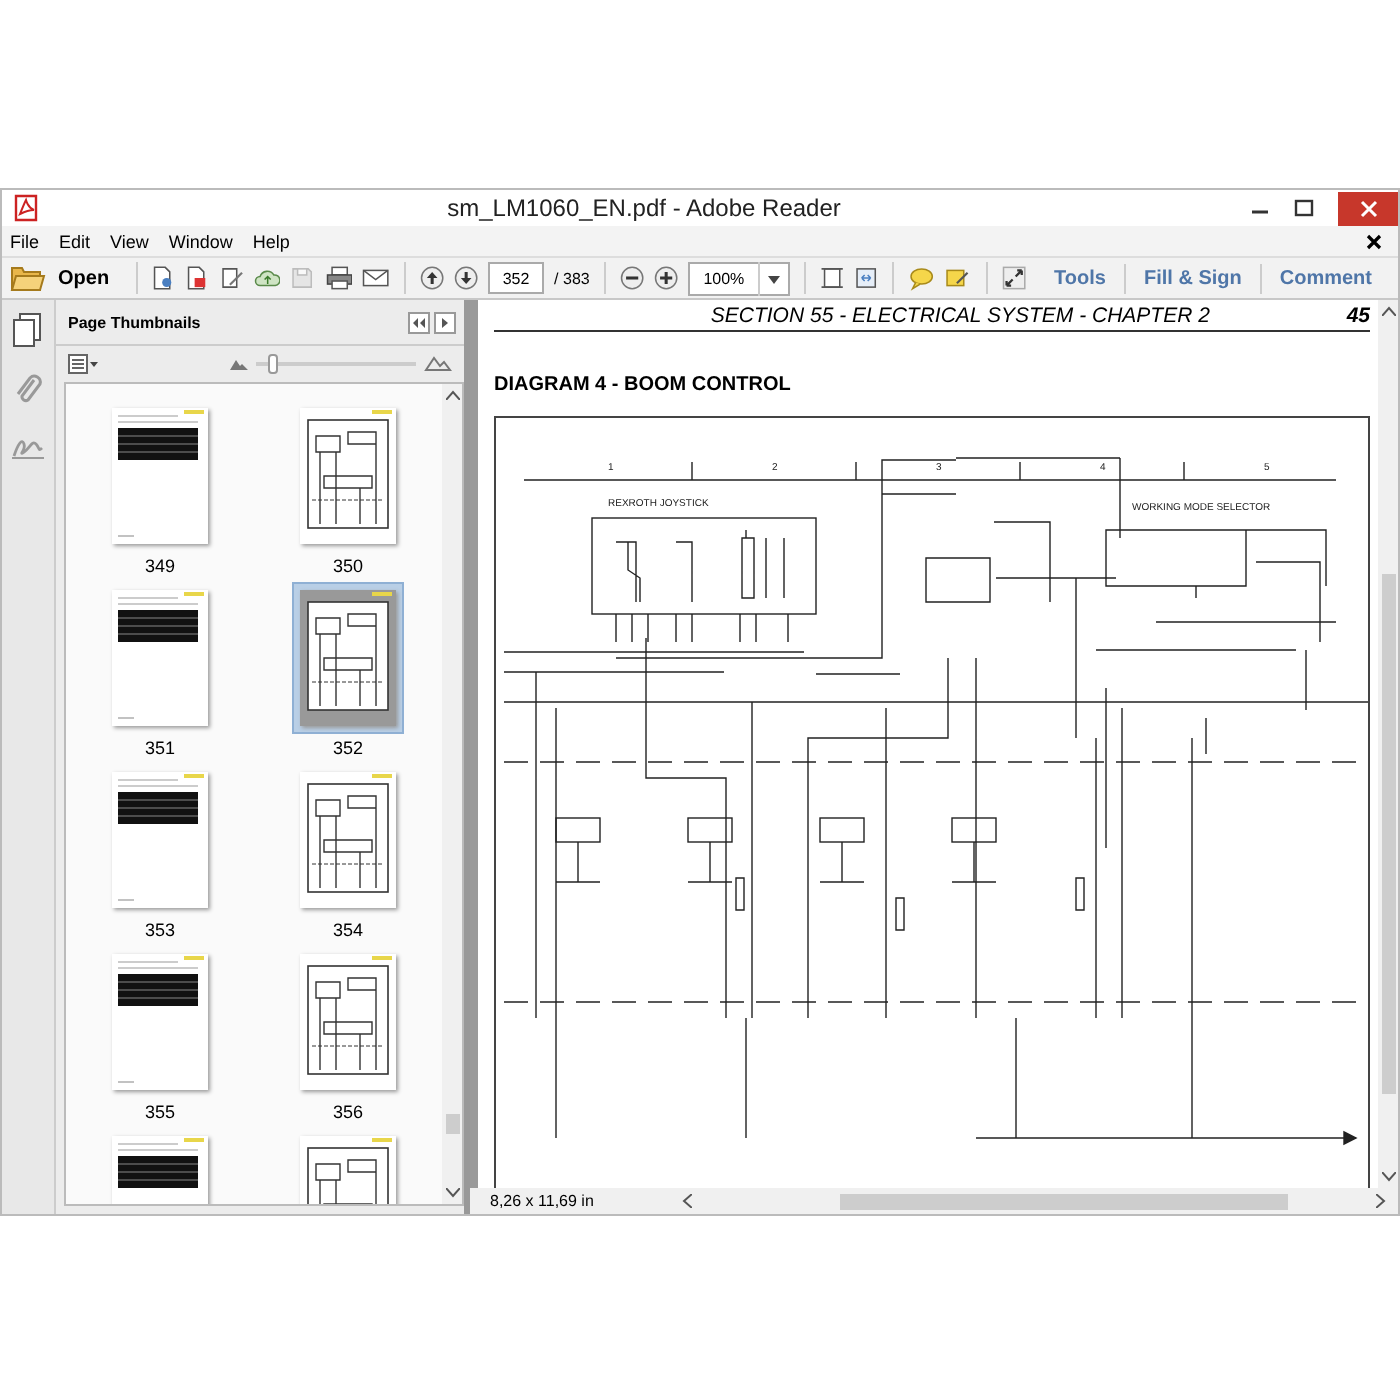 The image size is (1400, 1400). I want to click on page-size-label: 8,26 x 11,69 in, so click(542, 1201).